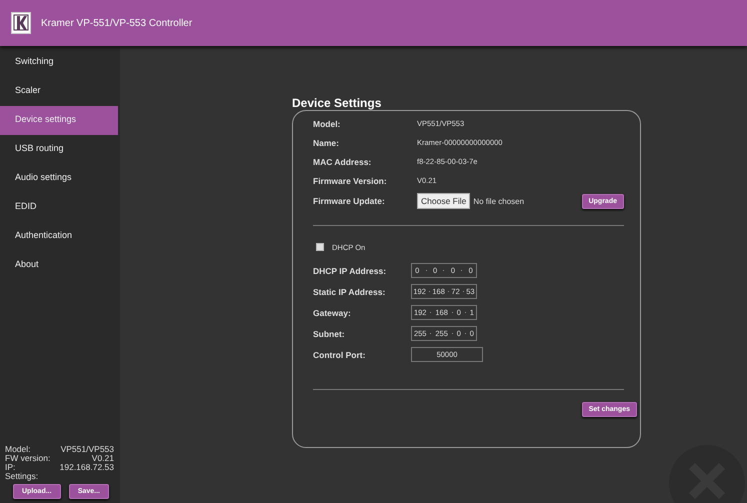 This screenshot has height=503, width=747. I want to click on section-title: Device Settings, so click(337, 103).